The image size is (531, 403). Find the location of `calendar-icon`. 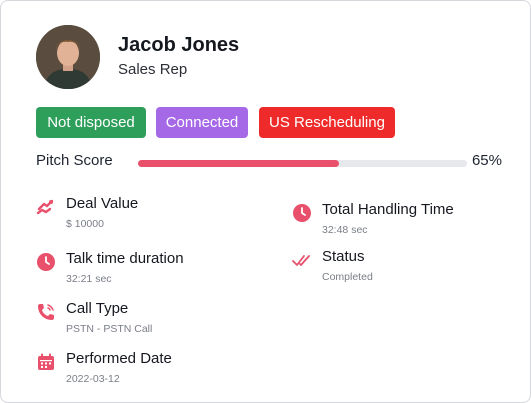

calendar-icon is located at coordinates (46, 361).